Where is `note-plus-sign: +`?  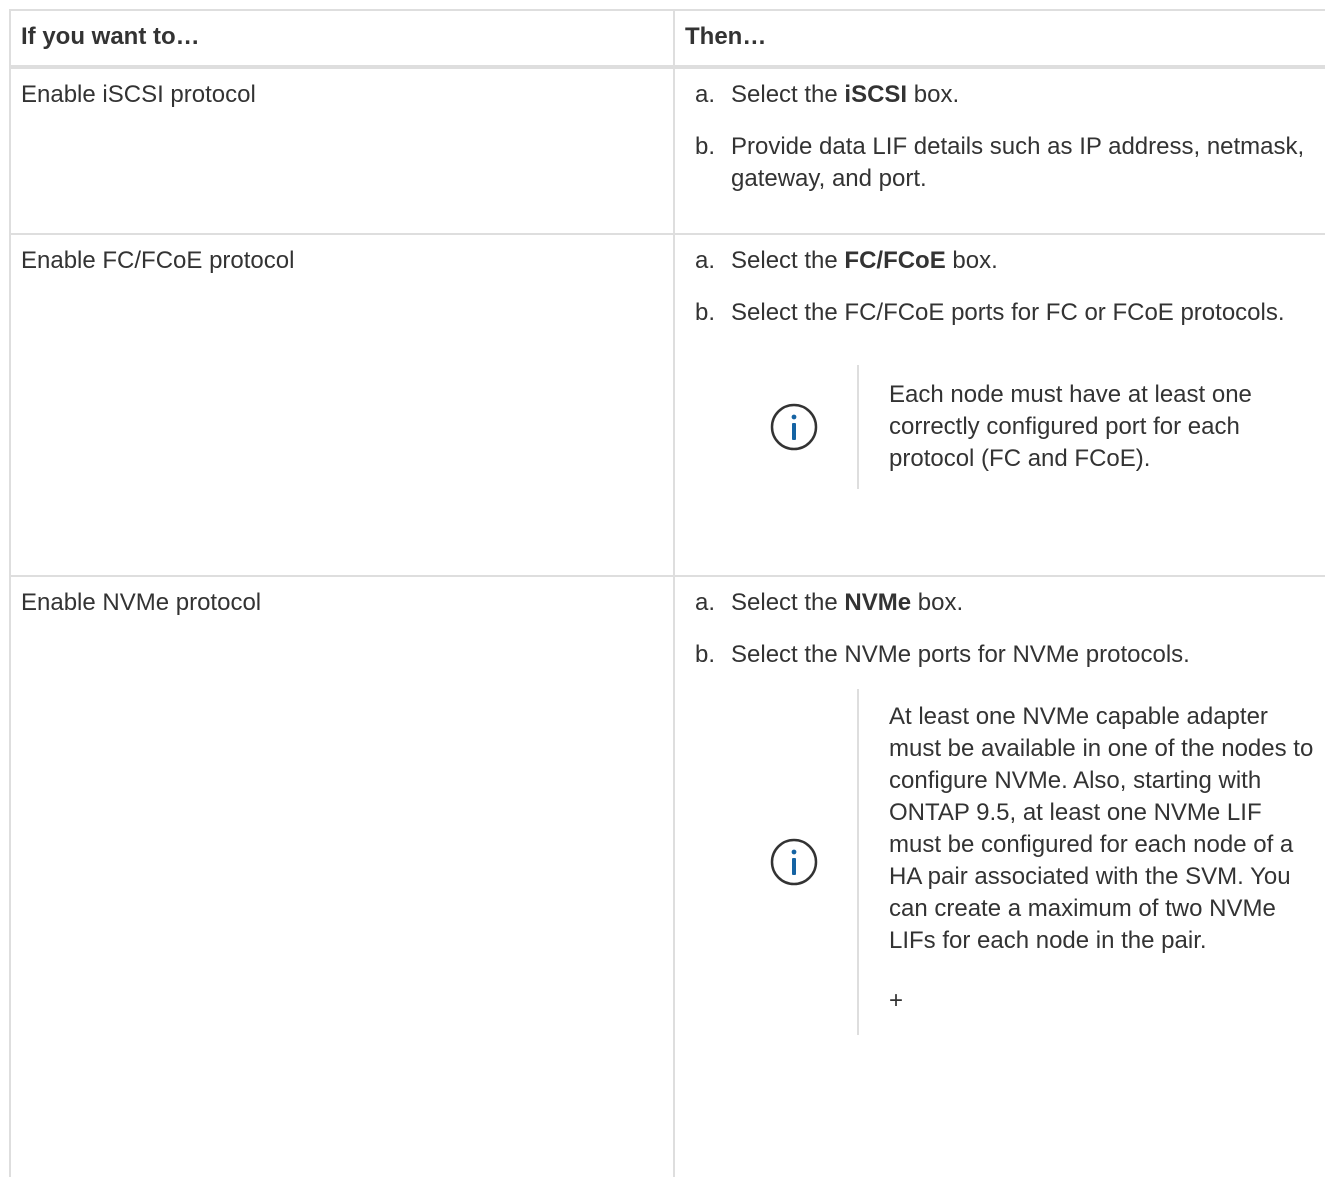 note-plus-sign: + is located at coordinates (896, 1000).